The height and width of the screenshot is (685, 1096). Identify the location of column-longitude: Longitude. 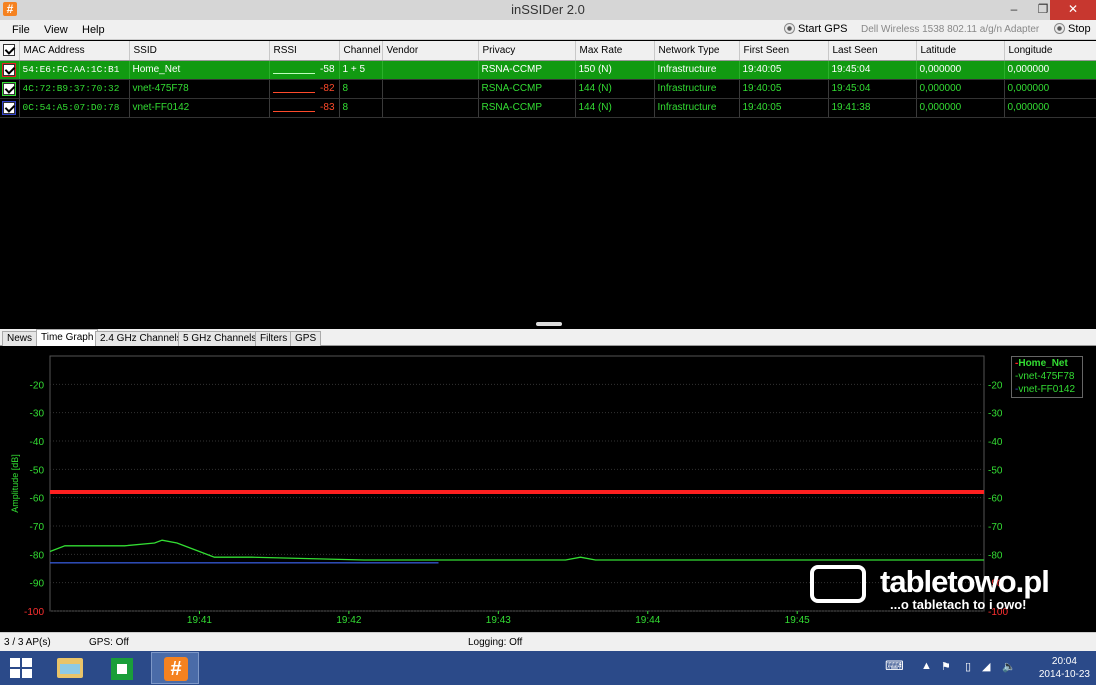
(1050, 51).